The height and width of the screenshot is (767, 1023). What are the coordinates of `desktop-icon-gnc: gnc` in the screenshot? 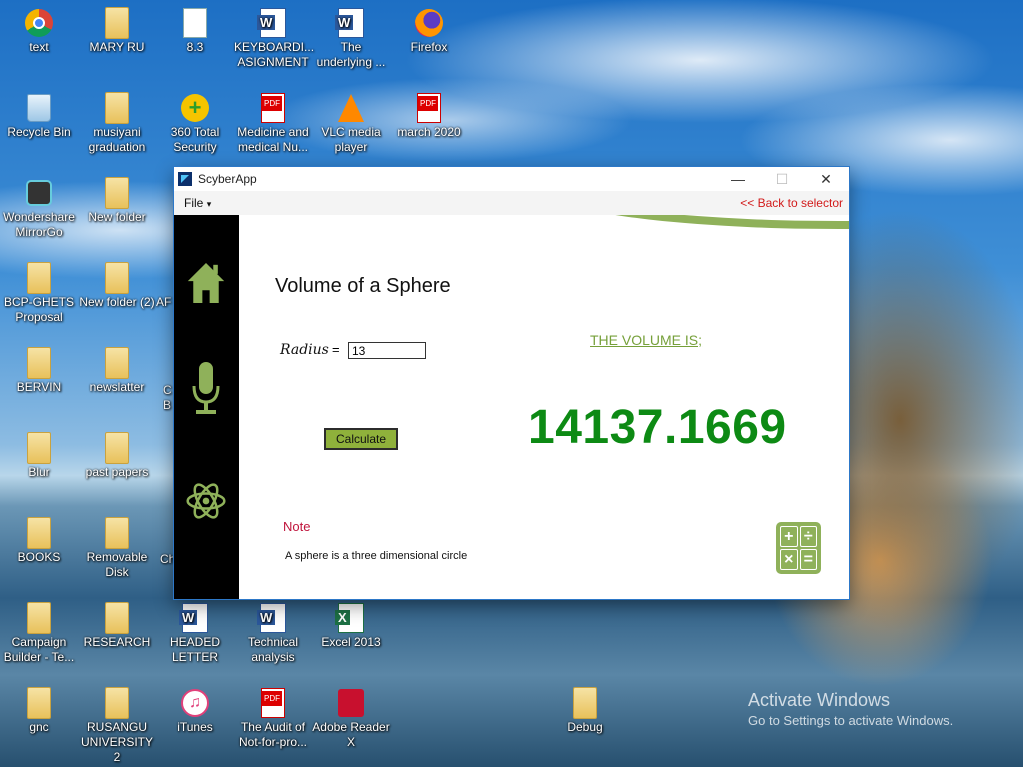 It's located at (39, 711).